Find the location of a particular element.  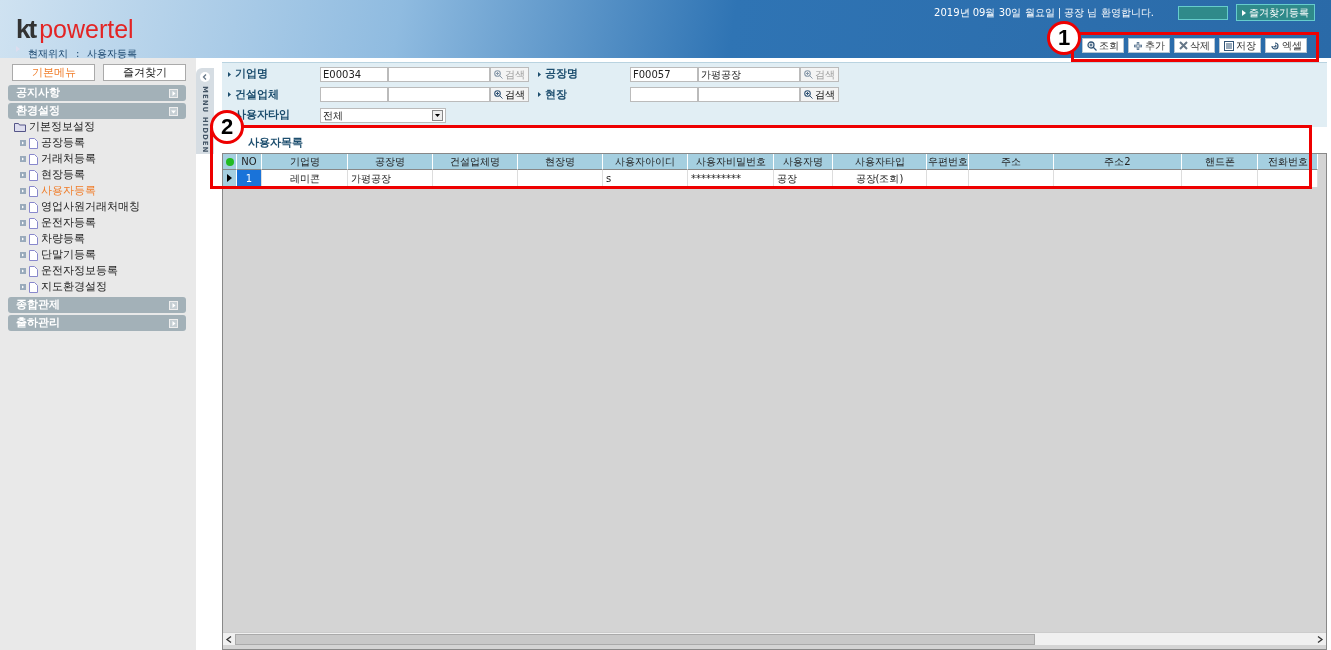

section-title: 출하관리 is located at coordinates (38, 323).